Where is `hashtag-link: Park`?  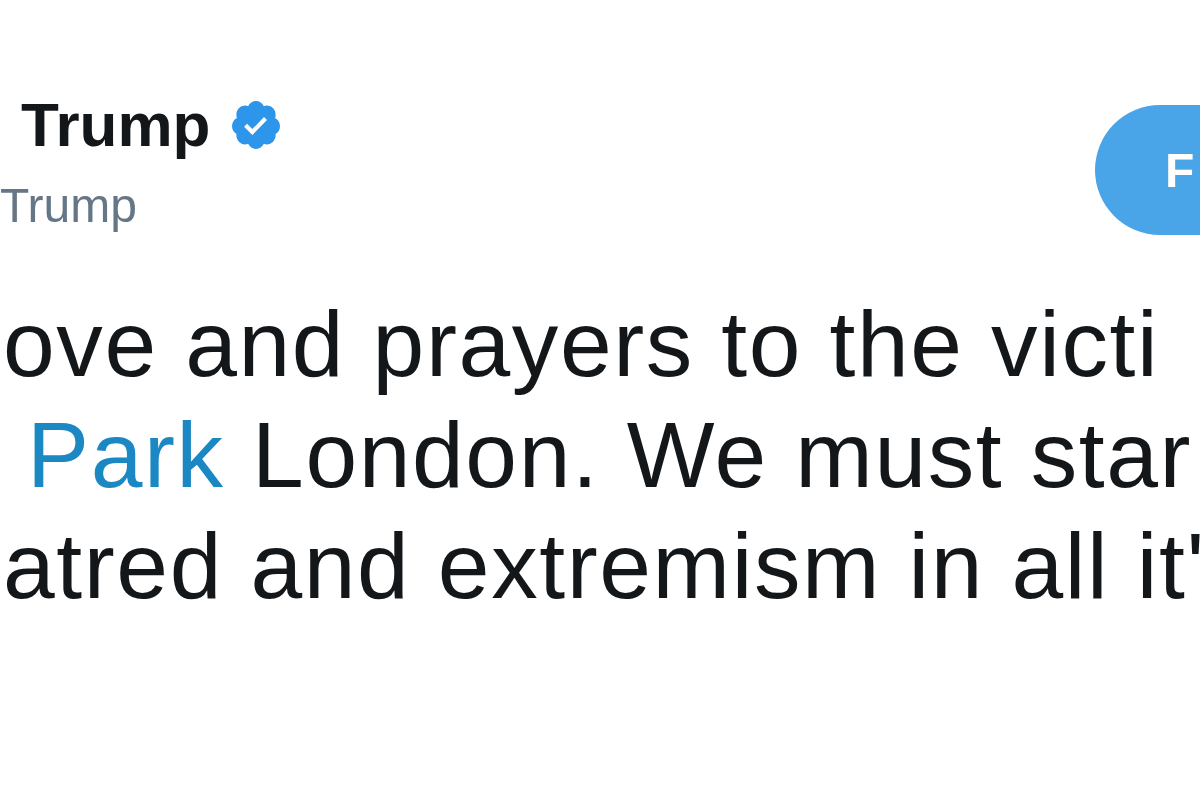
hashtag-link: Park is located at coordinates (126, 455).